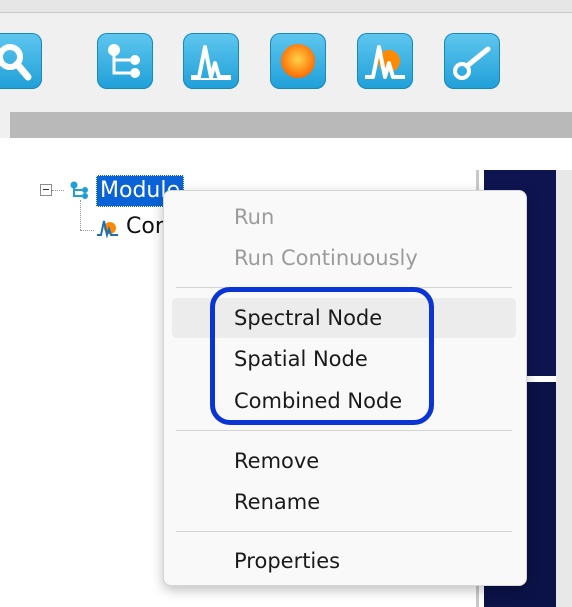 The height and width of the screenshot is (607, 572). Describe the element at coordinates (344, 461) in the screenshot. I see `menu-item-remove: Remove` at that location.